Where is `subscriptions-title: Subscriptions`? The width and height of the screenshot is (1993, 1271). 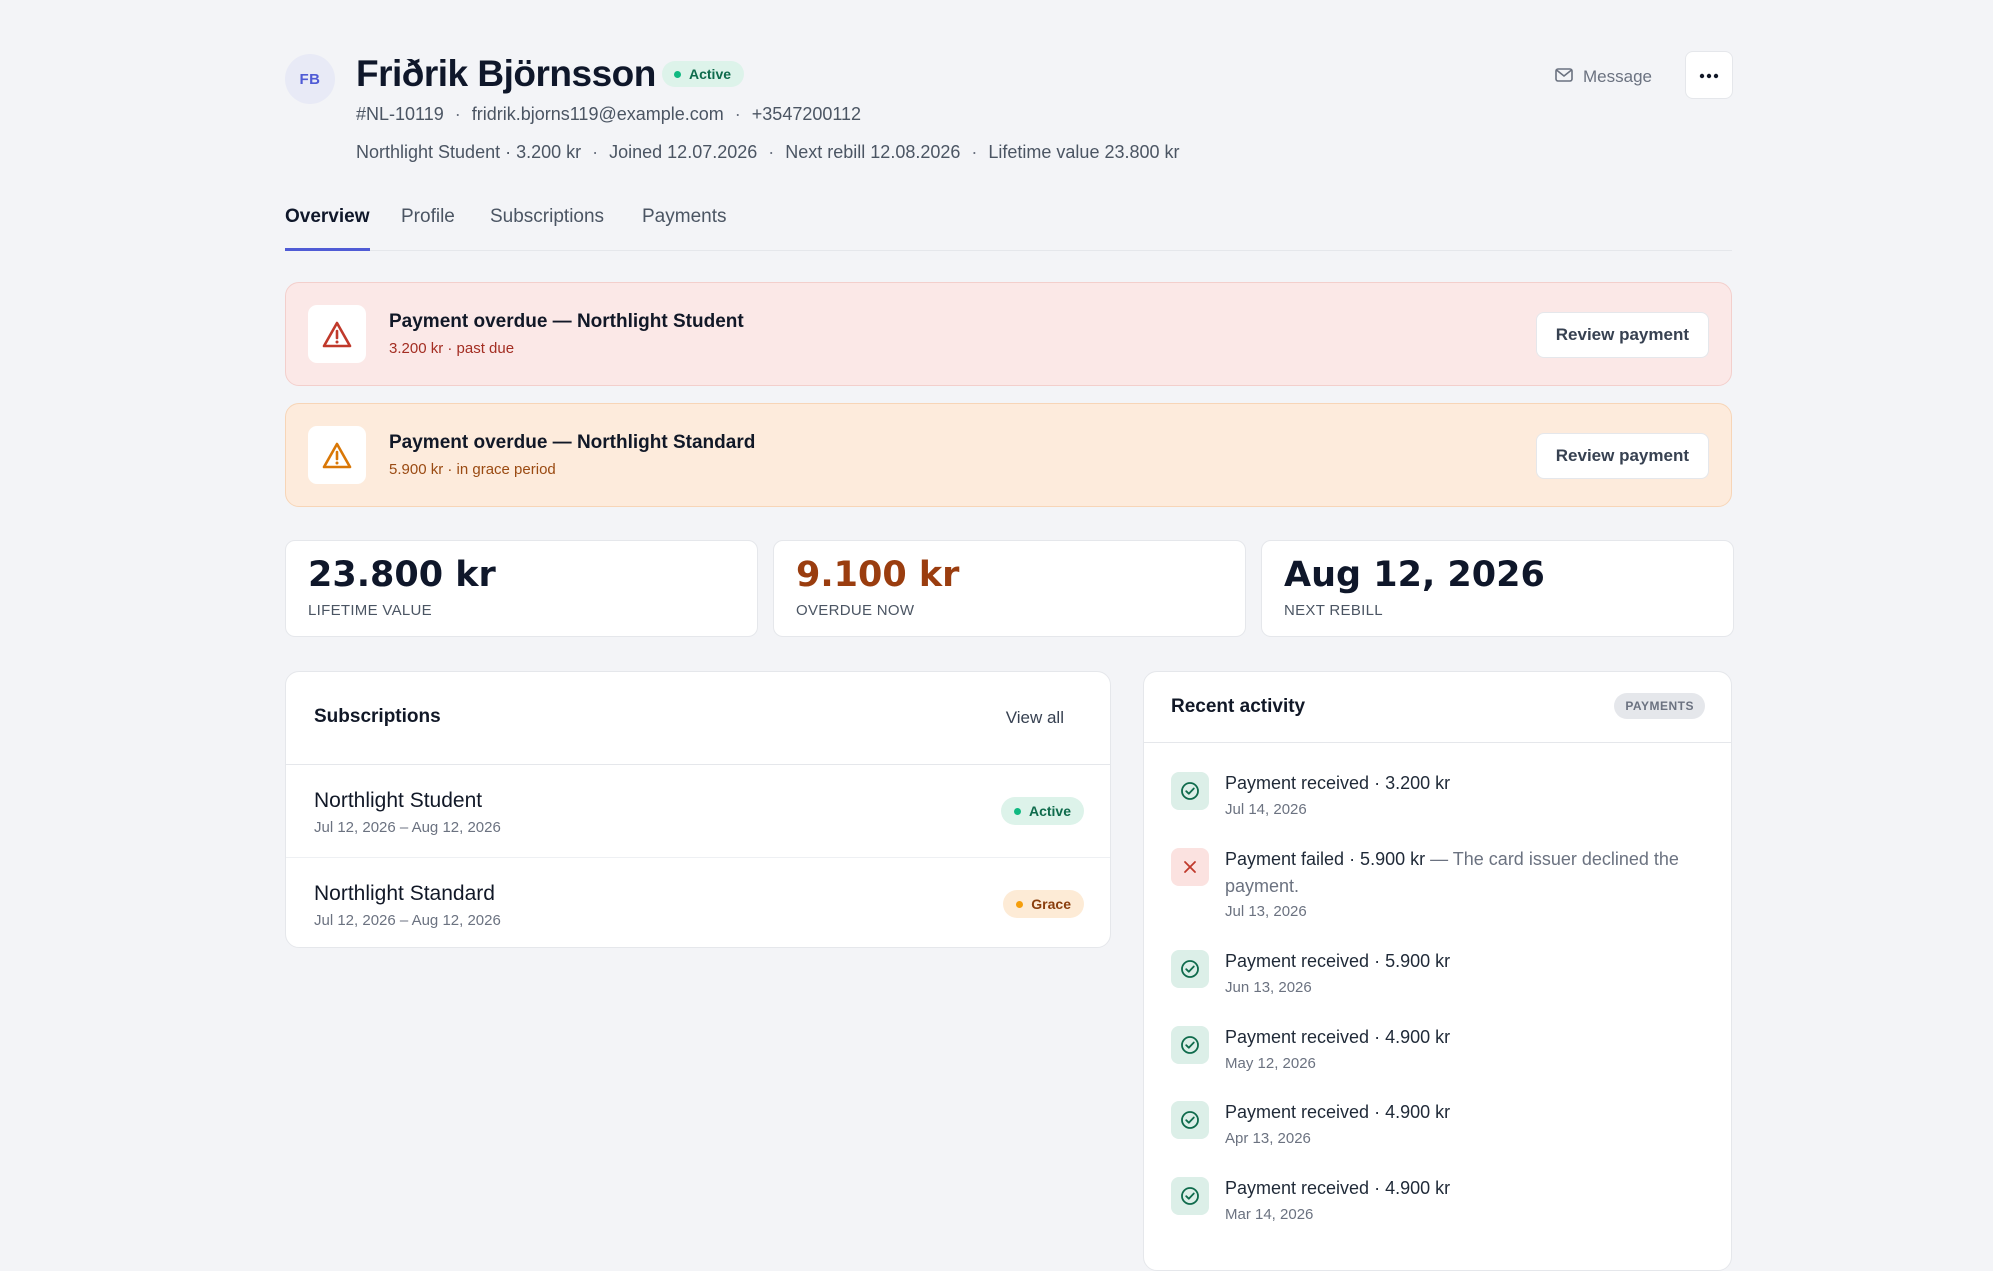 subscriptions-title: Subscriptions is located at coordinates (377, 716).